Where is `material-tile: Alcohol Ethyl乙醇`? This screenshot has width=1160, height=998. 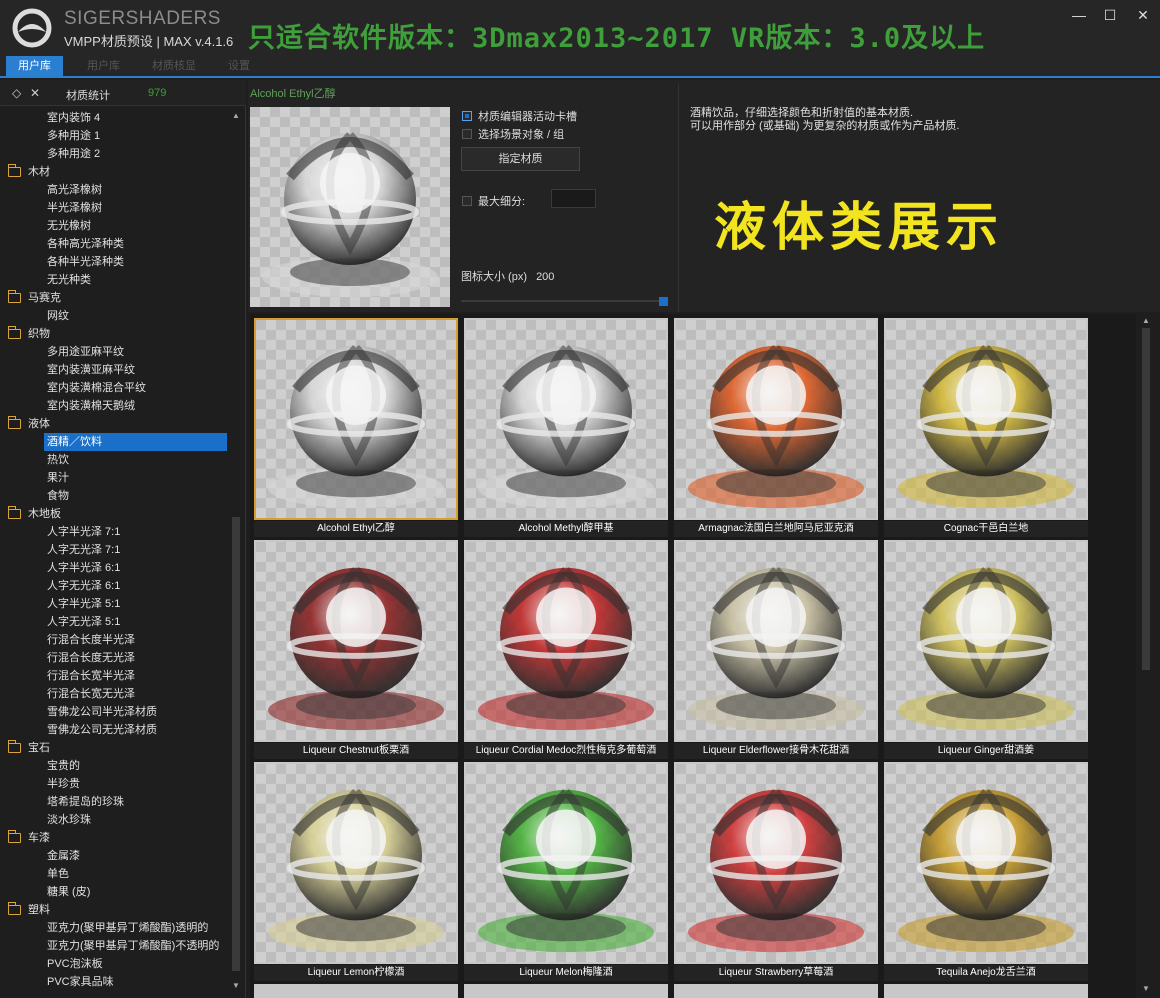 material-tile: Alcohol Ethyl乙醇 is located at coordinates (356, 428).